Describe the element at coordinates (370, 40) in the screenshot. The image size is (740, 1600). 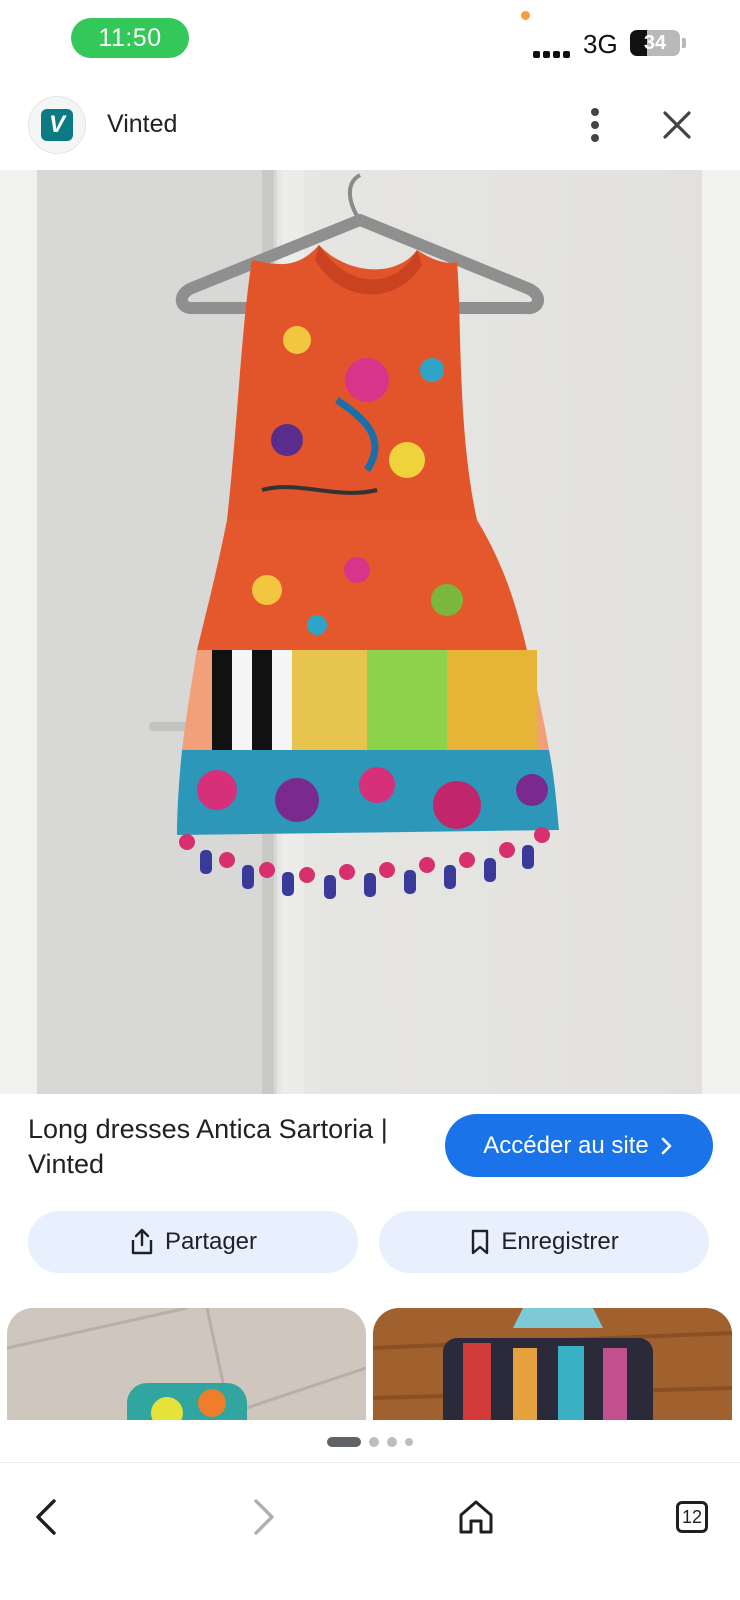
I see `status-bar: 11:50 3G 34` at that location.